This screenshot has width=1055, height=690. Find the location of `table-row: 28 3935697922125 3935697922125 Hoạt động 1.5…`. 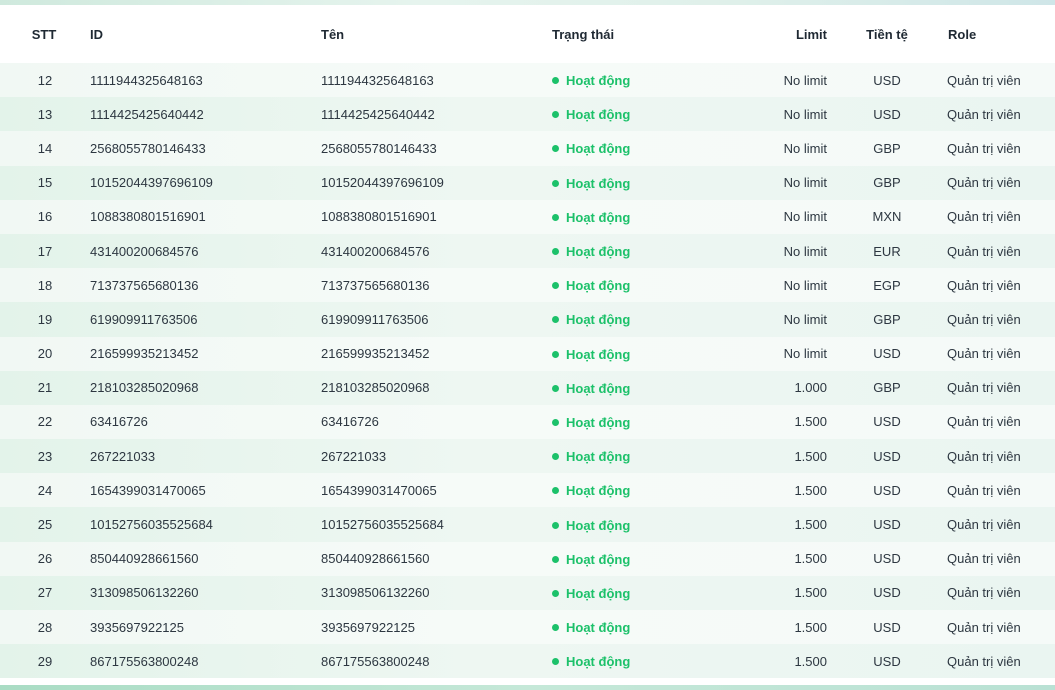

table-row: 28 3935697922125 3935697922125 Hoạt động 1.5… is located at coordinates (527, 627).